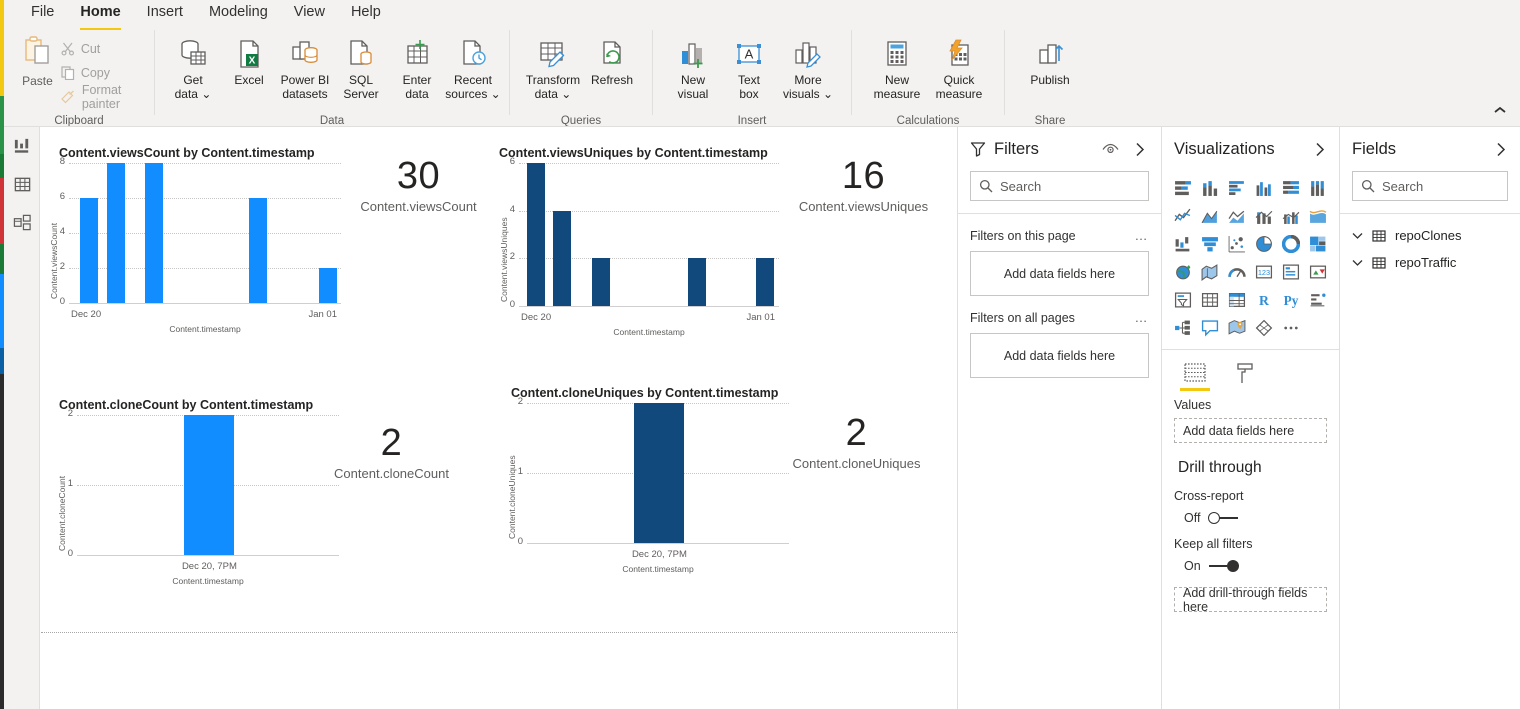 The image size is (1520, 709). Describe the element at coordinates (1264, 216) in the screenshot. I see `viz-type-line-stacked-column-chart` at that location.